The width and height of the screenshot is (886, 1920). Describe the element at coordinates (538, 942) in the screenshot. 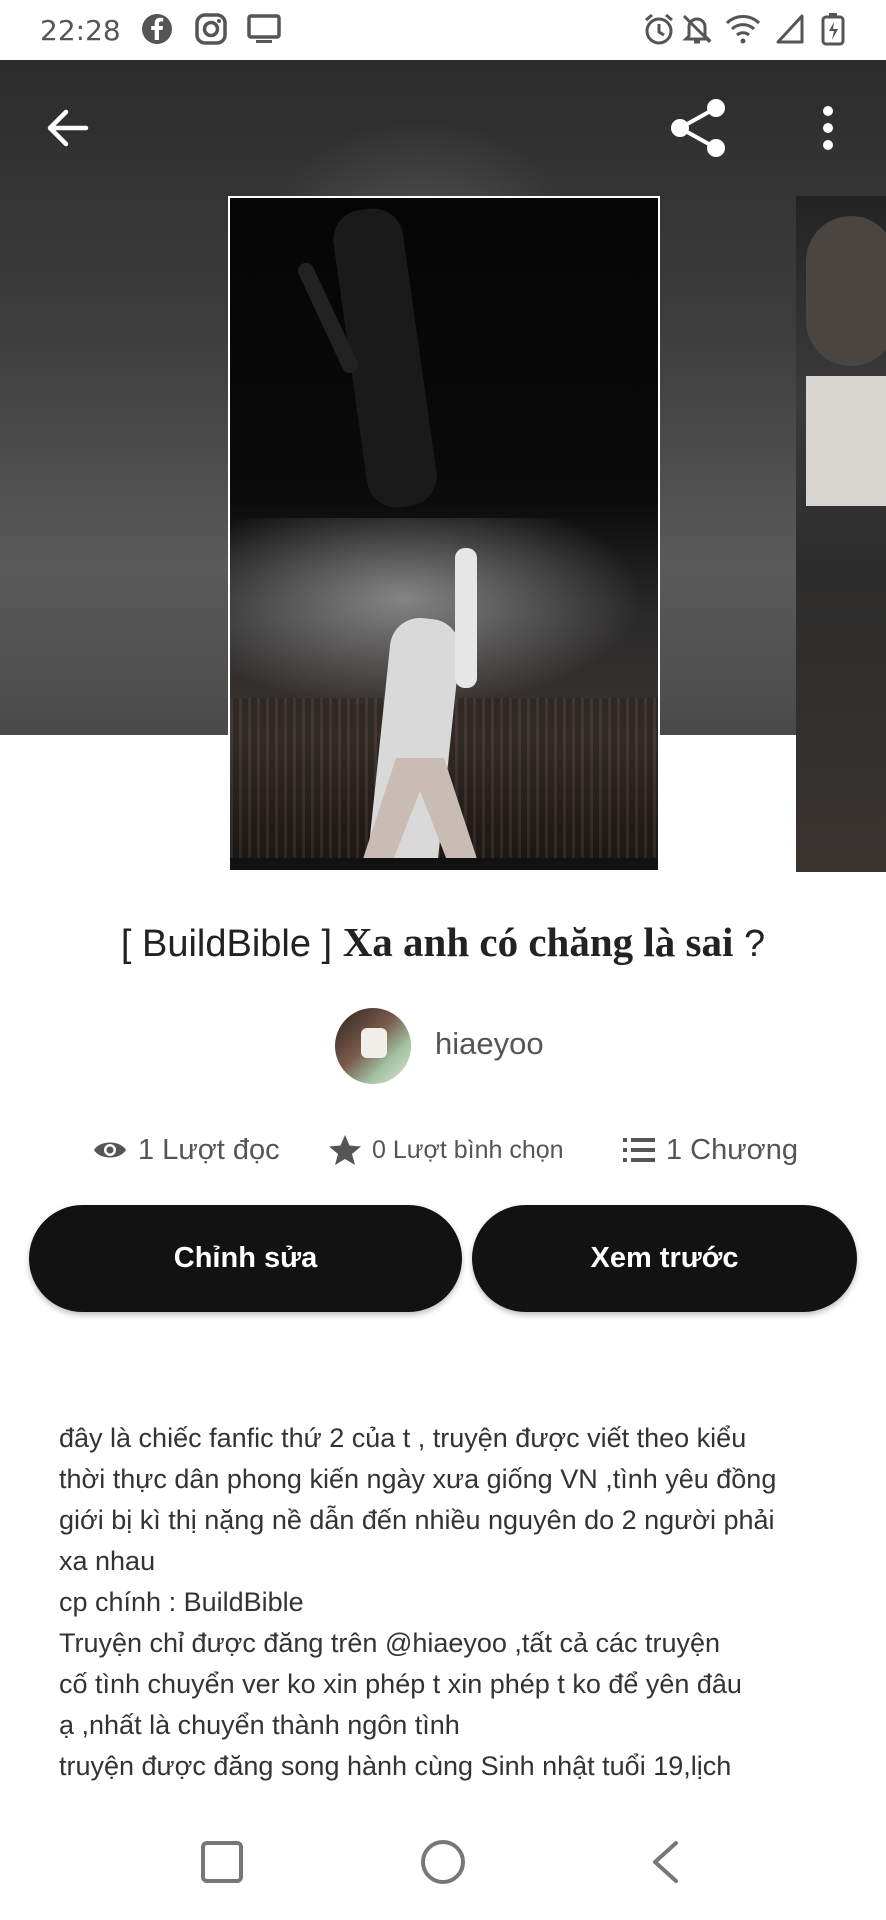

I see `story-title-main: Xa anh có chăng là sai` at that location.